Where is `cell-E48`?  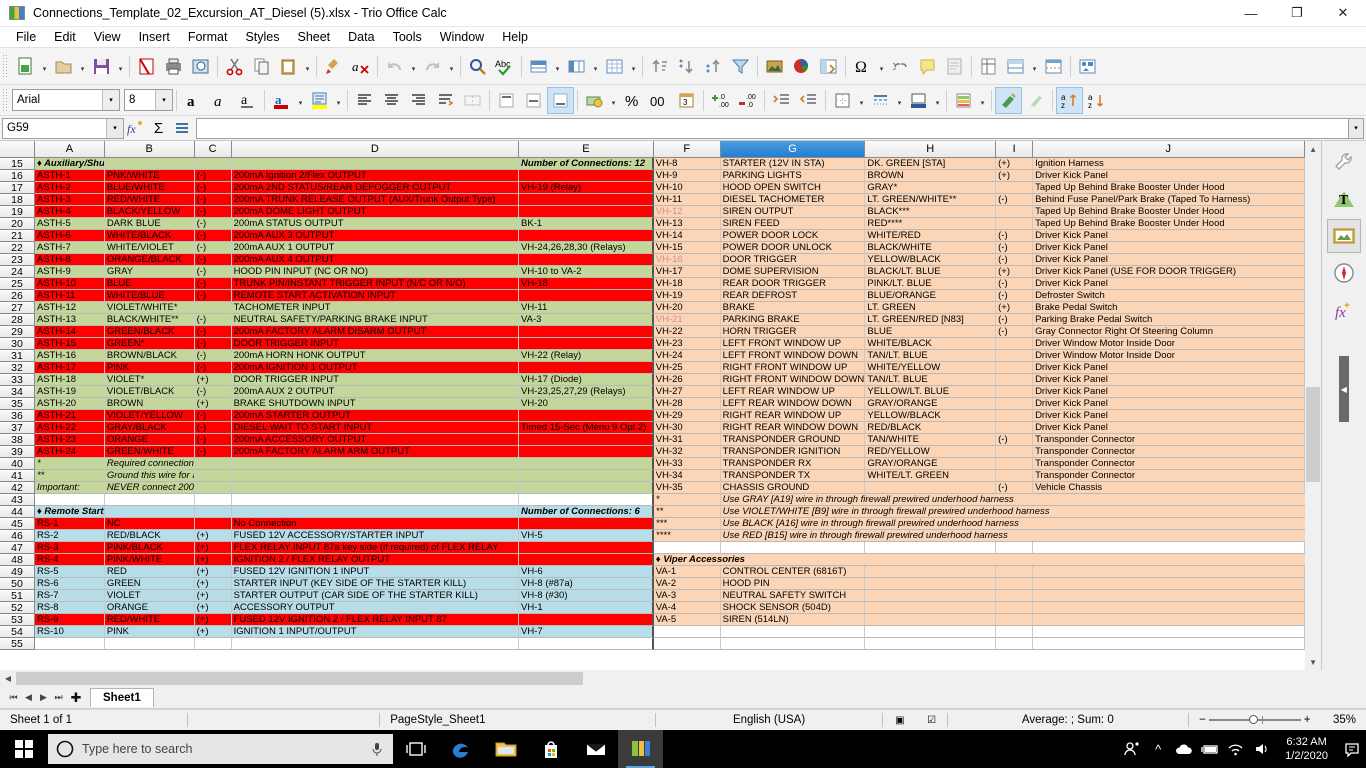
cell-E48 is located at coordinates (586, 560).